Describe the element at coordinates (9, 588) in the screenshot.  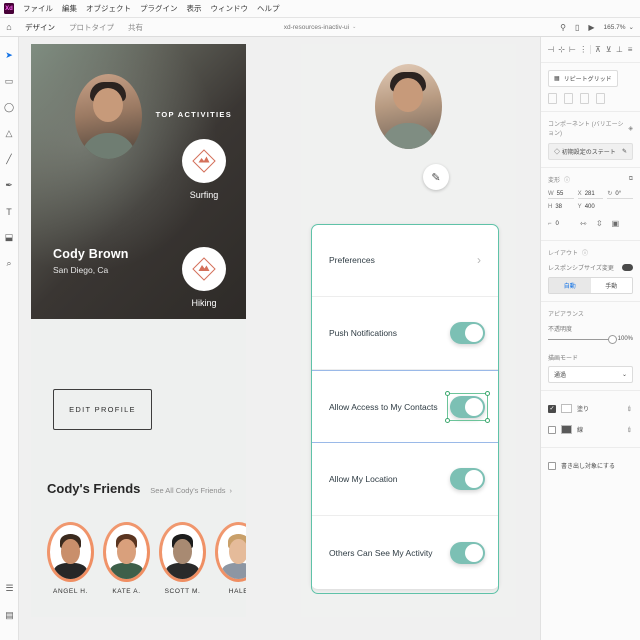
I see `layers-panel-icon: ☰` at that location.